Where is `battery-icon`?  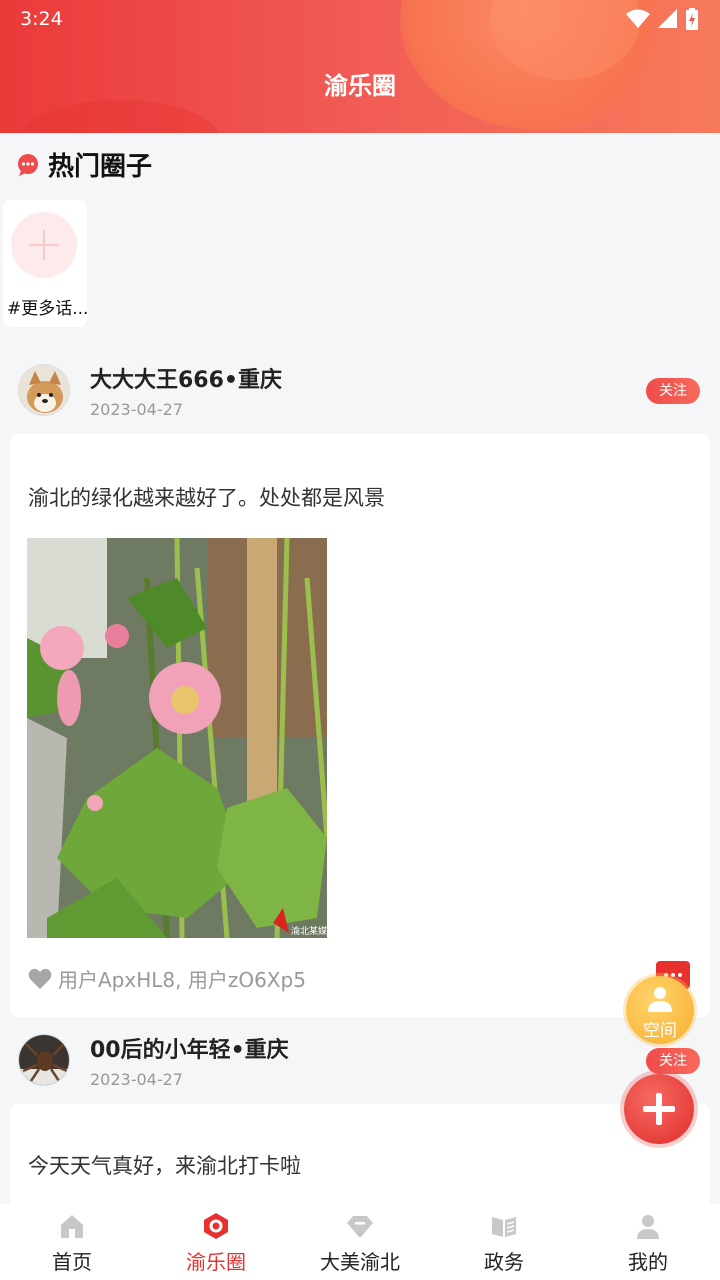
battery-icon is located at coordinates (692, 19).